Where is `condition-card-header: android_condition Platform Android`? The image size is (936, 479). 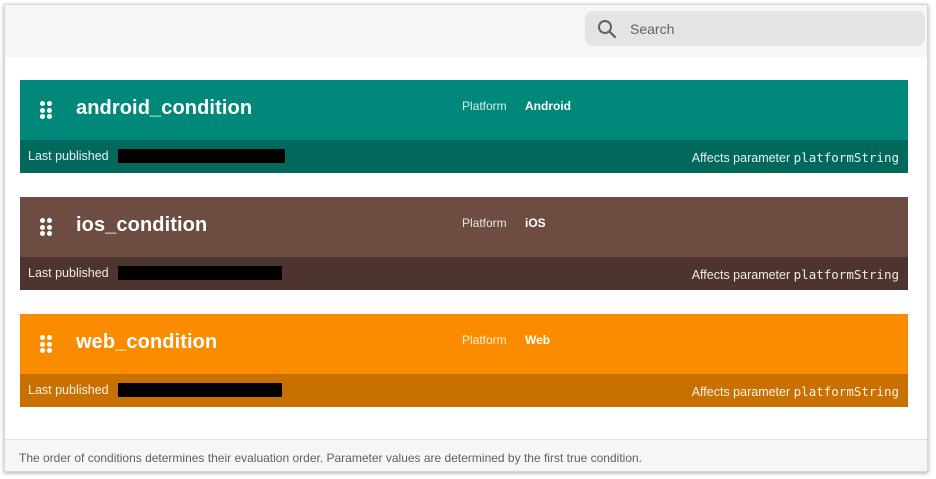 condition-card-header: android_condition Platform Android is located at coordinates (464, 110).